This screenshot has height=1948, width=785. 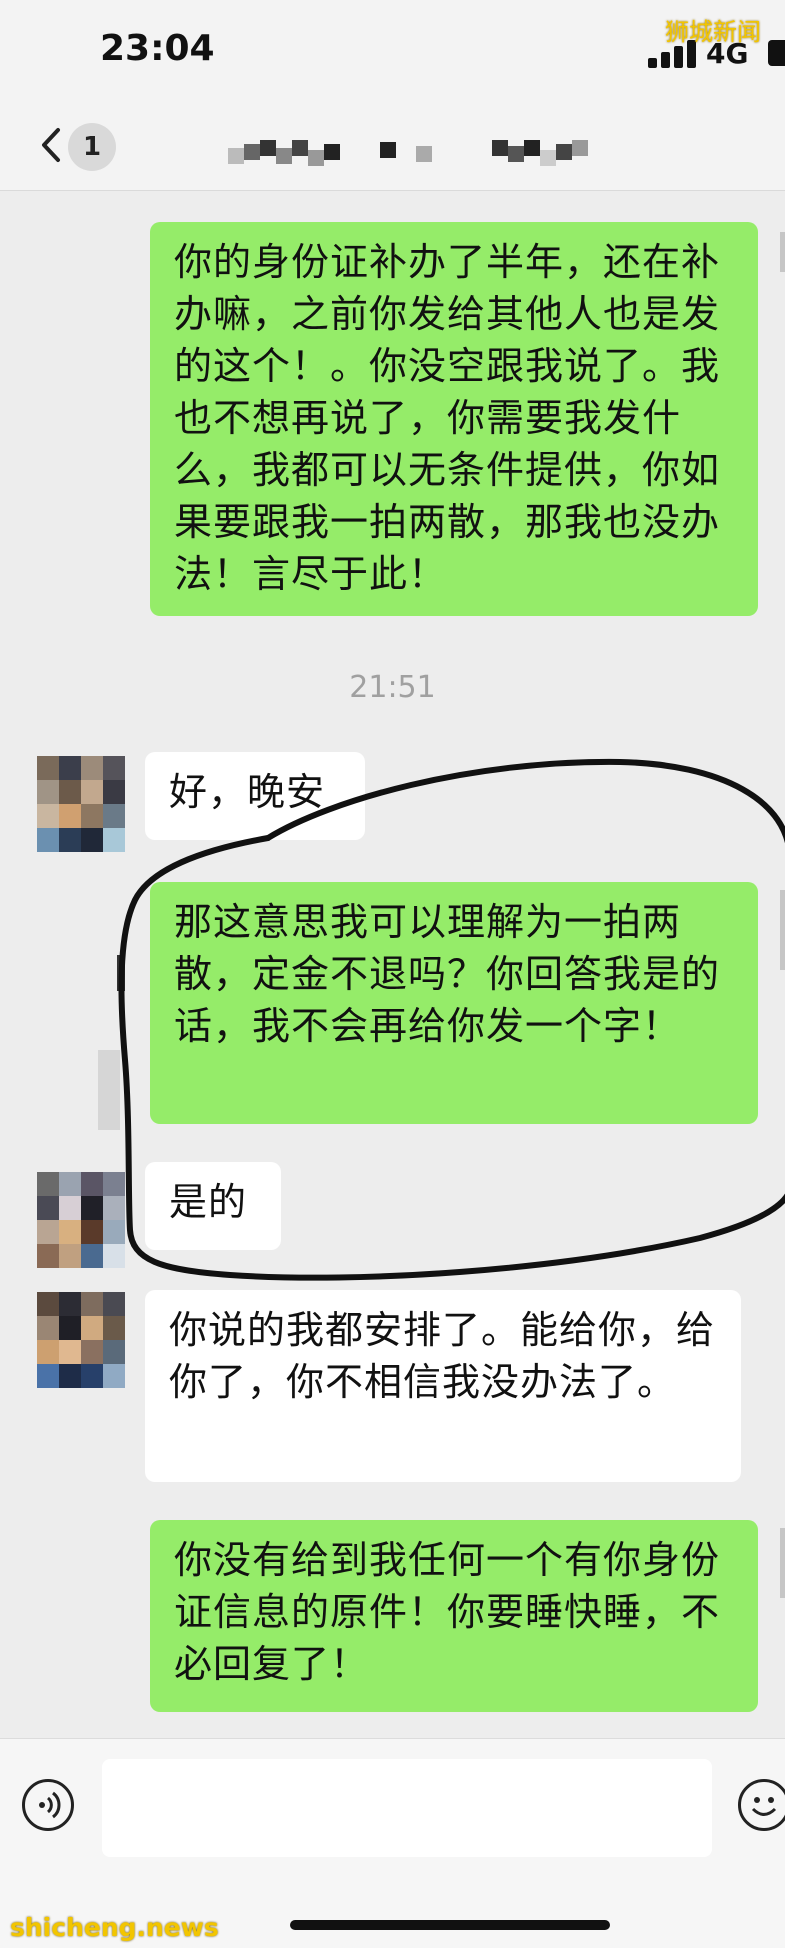 I want to click on voice-button, so click(x=48, y=1805).